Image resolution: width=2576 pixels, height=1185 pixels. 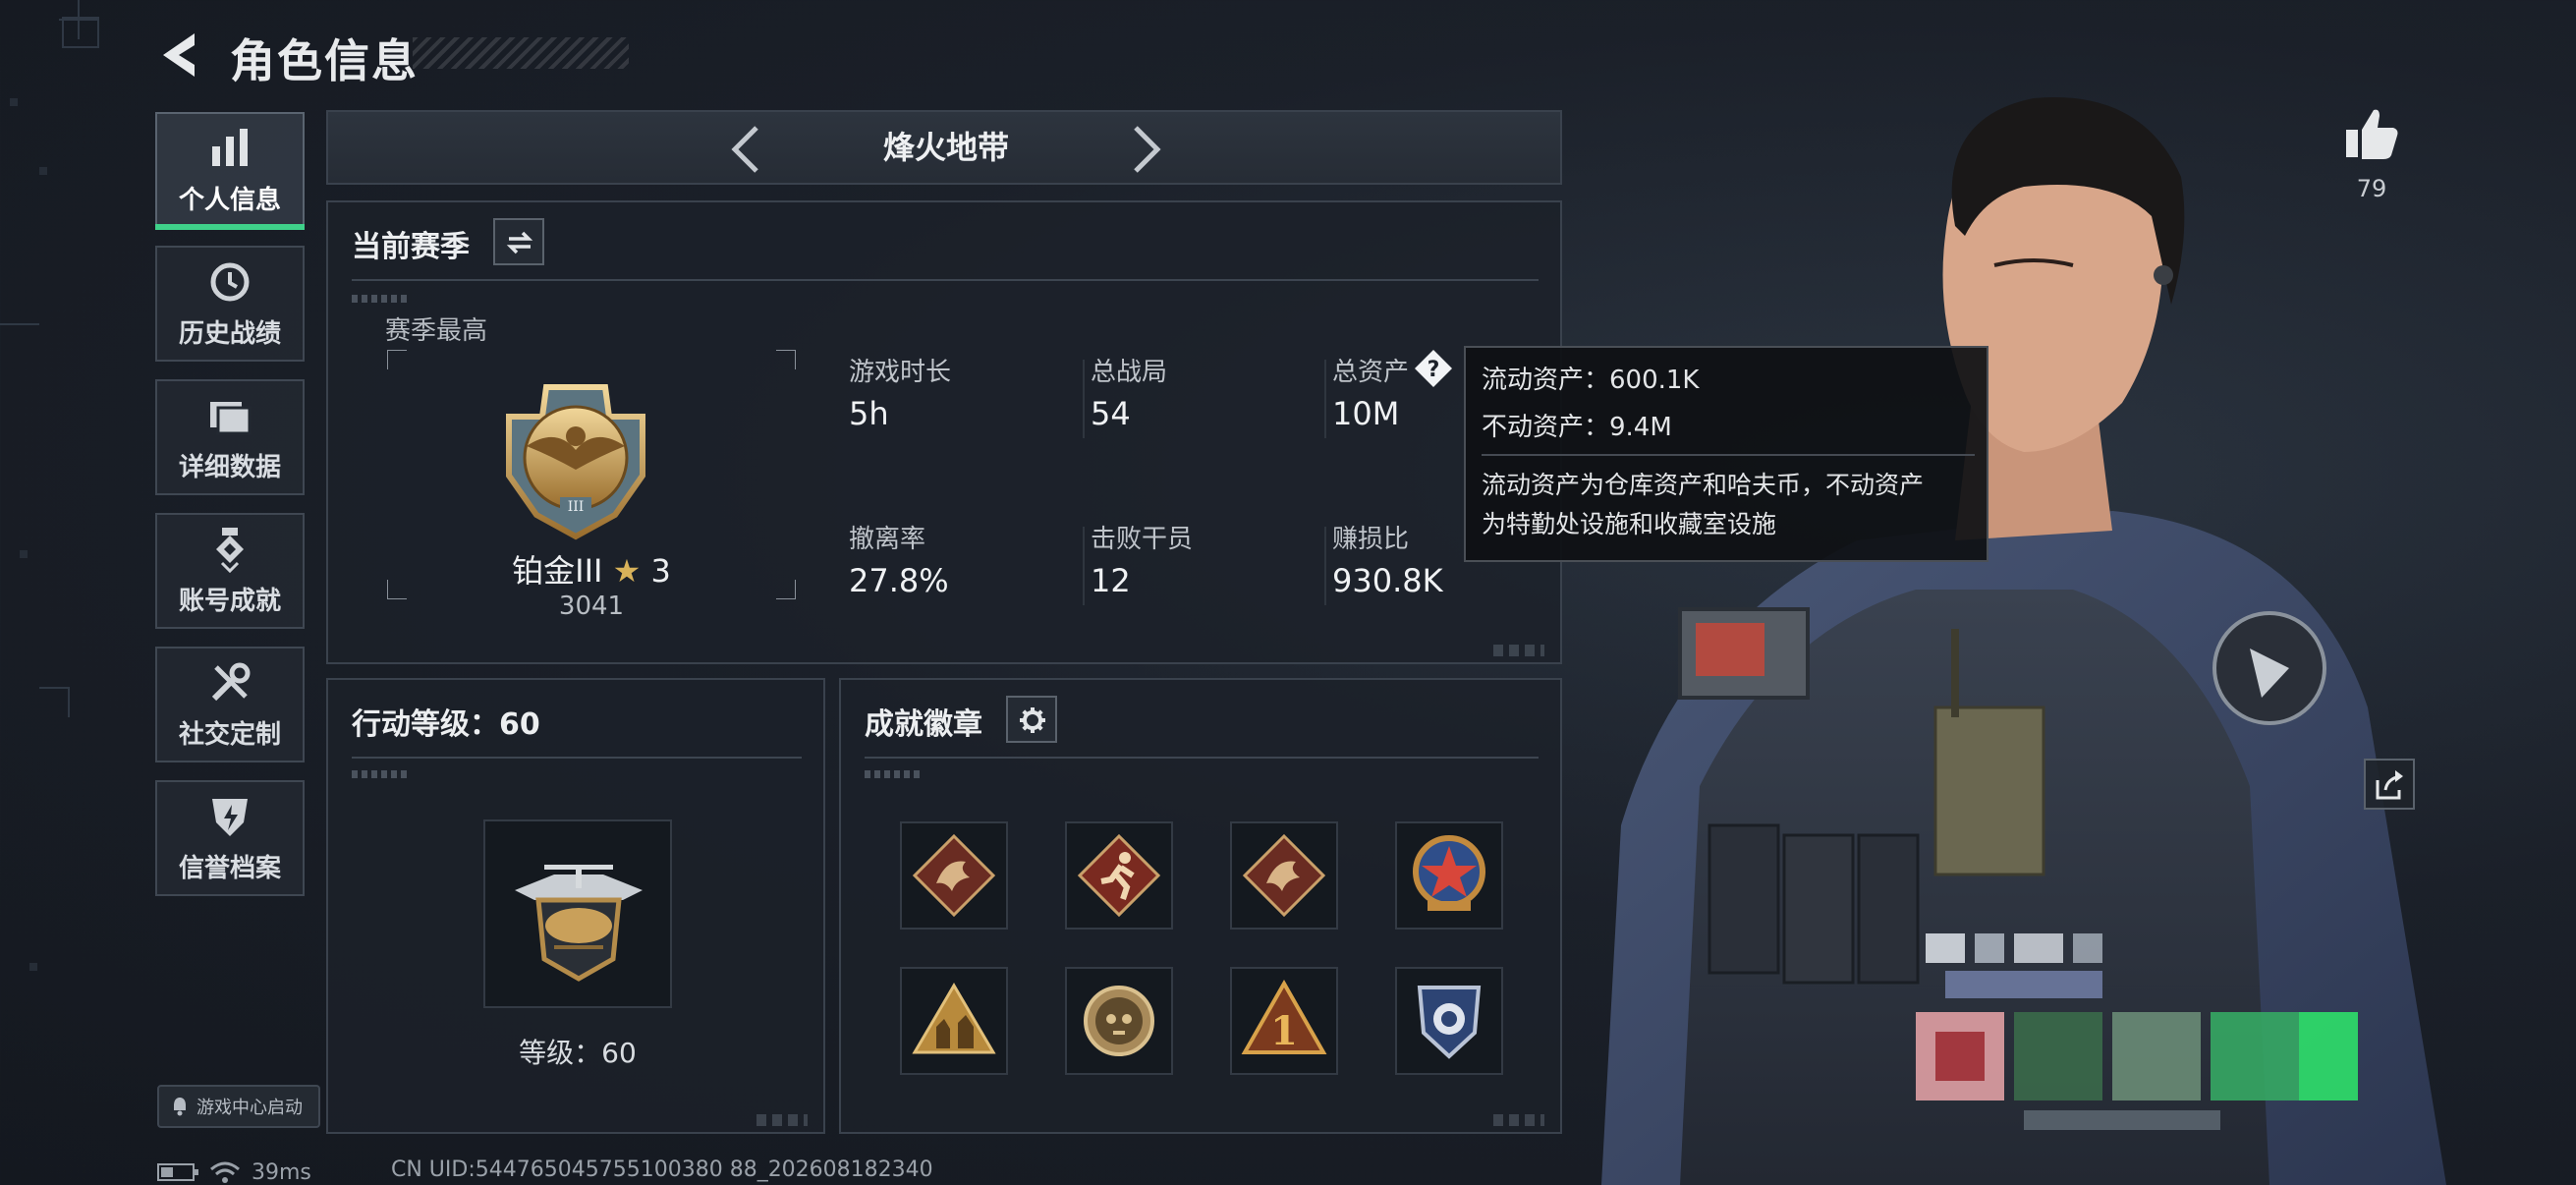 I want to click on status-bar: 39ms, so click(x=234, y=1171).